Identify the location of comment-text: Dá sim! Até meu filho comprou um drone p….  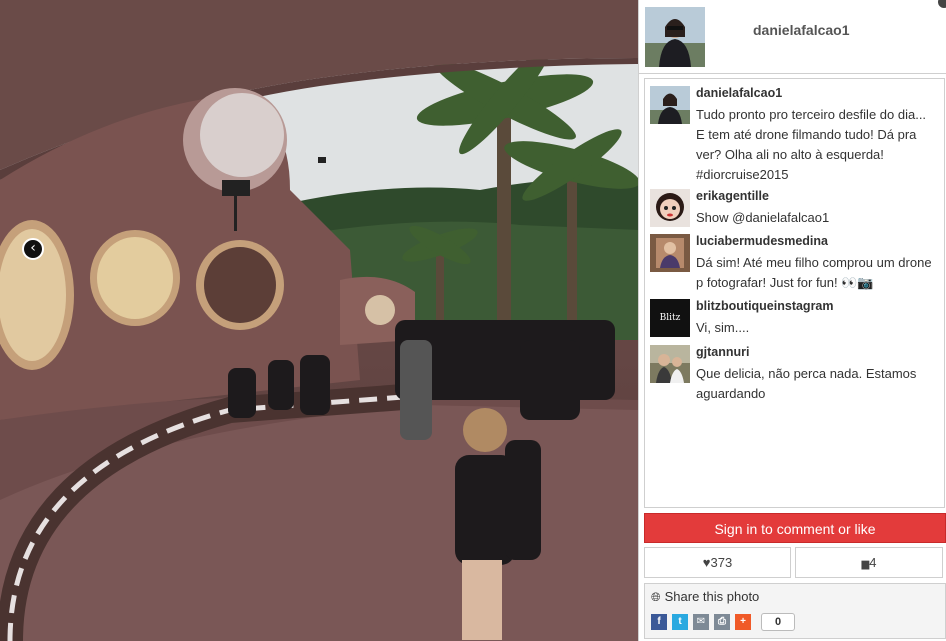
(814, 272).